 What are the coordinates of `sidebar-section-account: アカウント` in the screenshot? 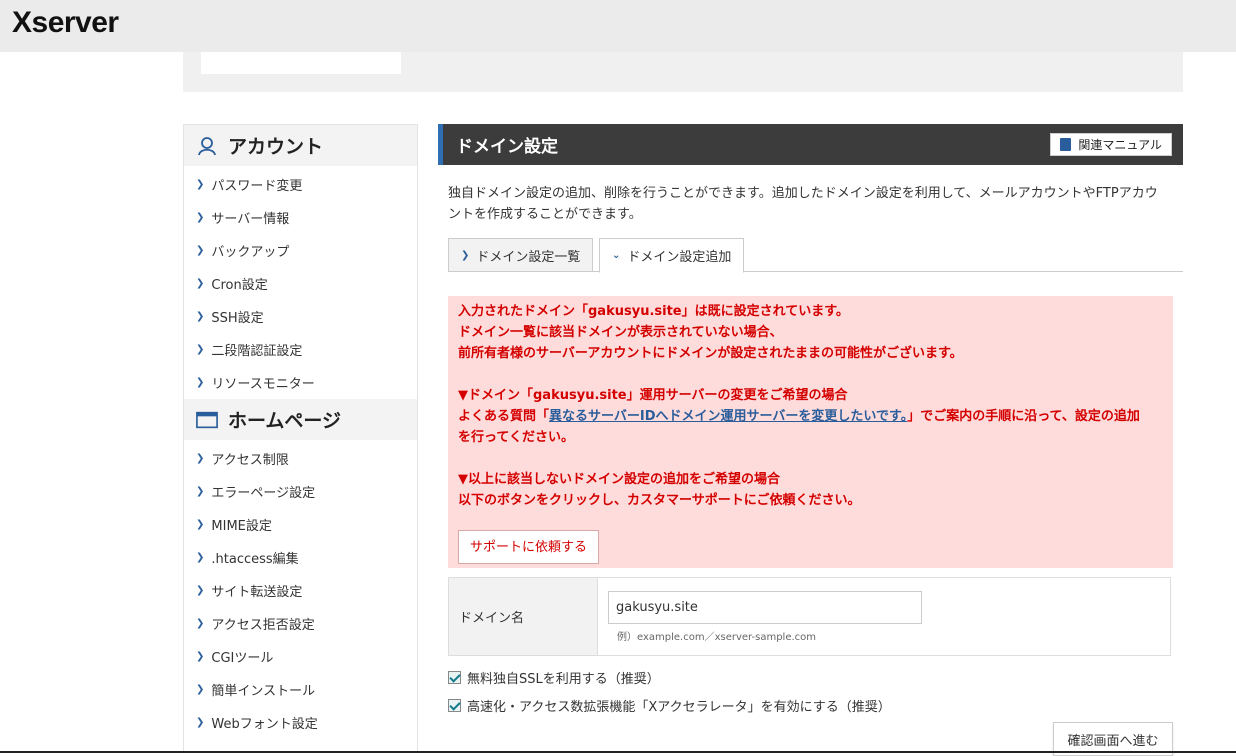 It's located at (300, 145).